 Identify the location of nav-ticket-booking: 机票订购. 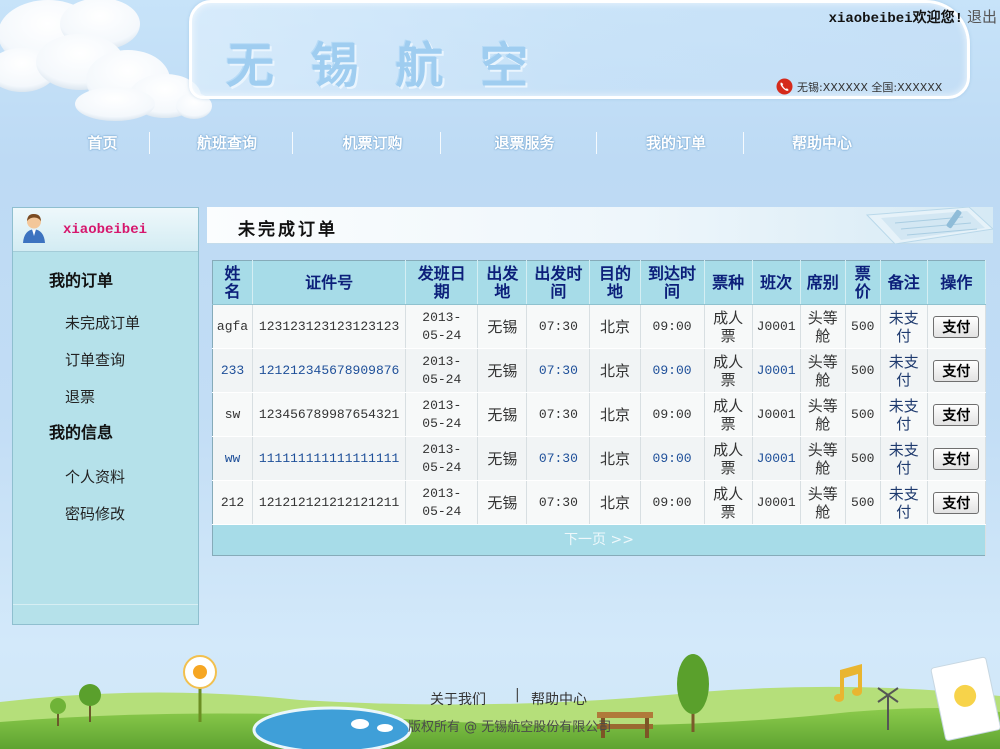
(367, 143).